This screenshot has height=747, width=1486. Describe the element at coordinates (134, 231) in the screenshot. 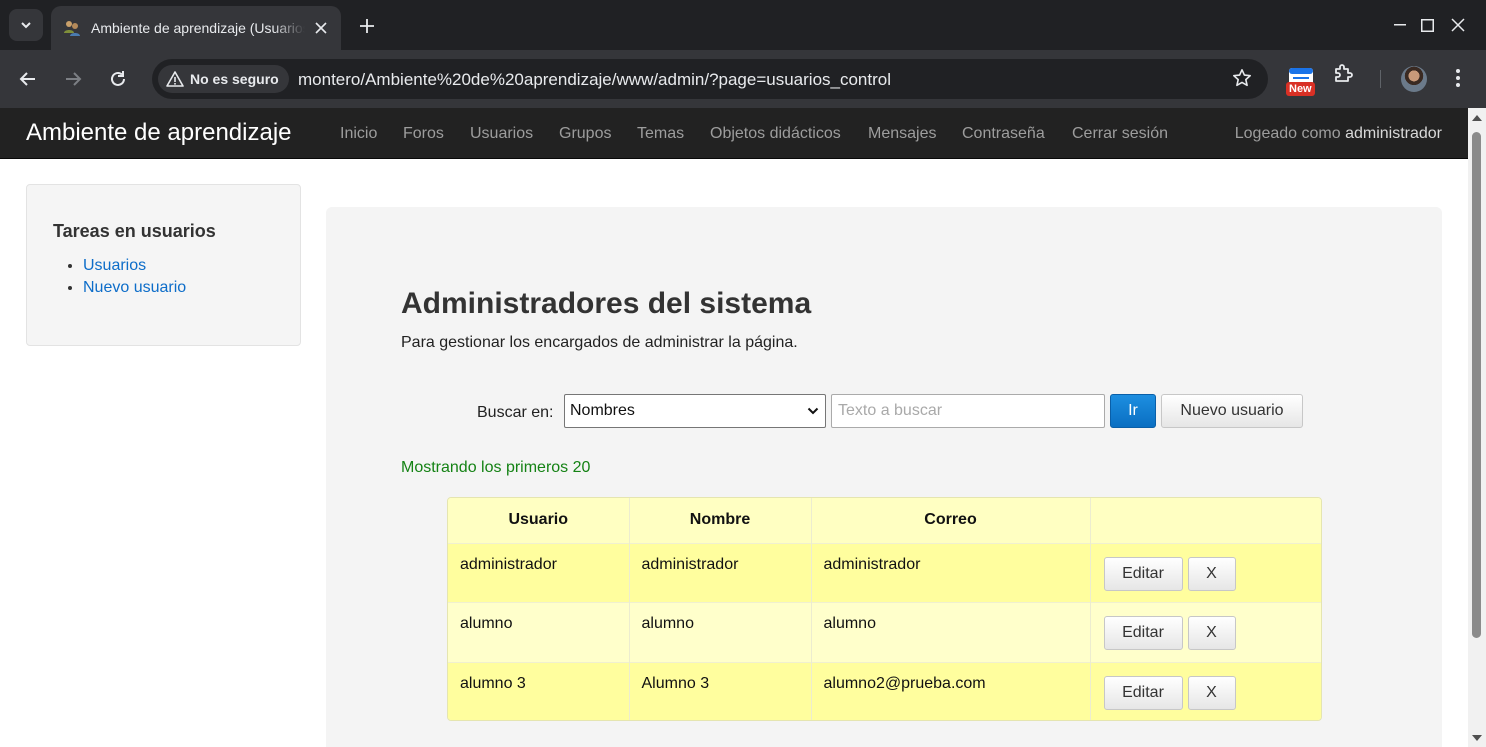

I see `sidebar-title: Tareas en usuarios` at that location.